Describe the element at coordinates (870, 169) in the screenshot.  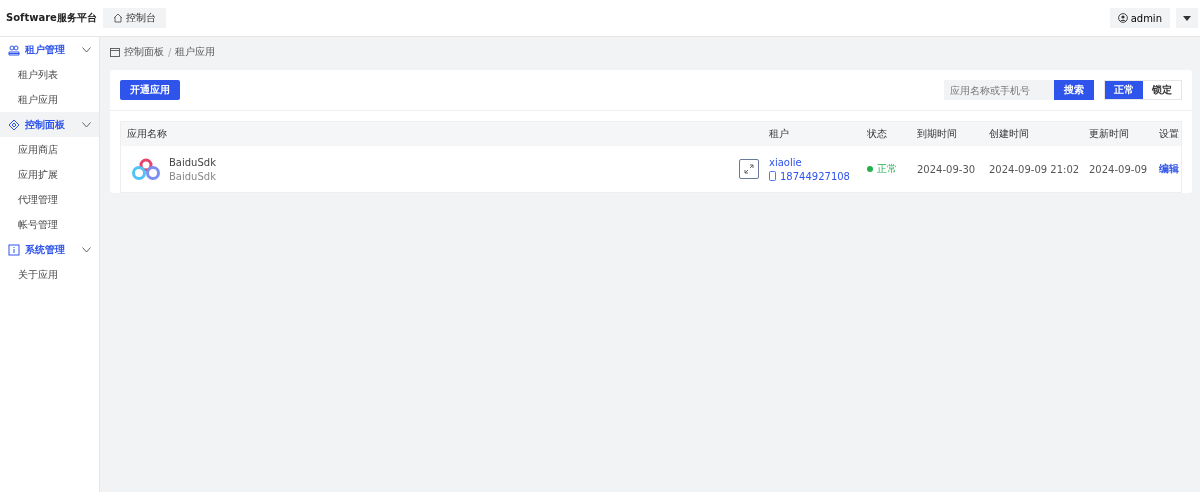
I see `status-dot` at that location.